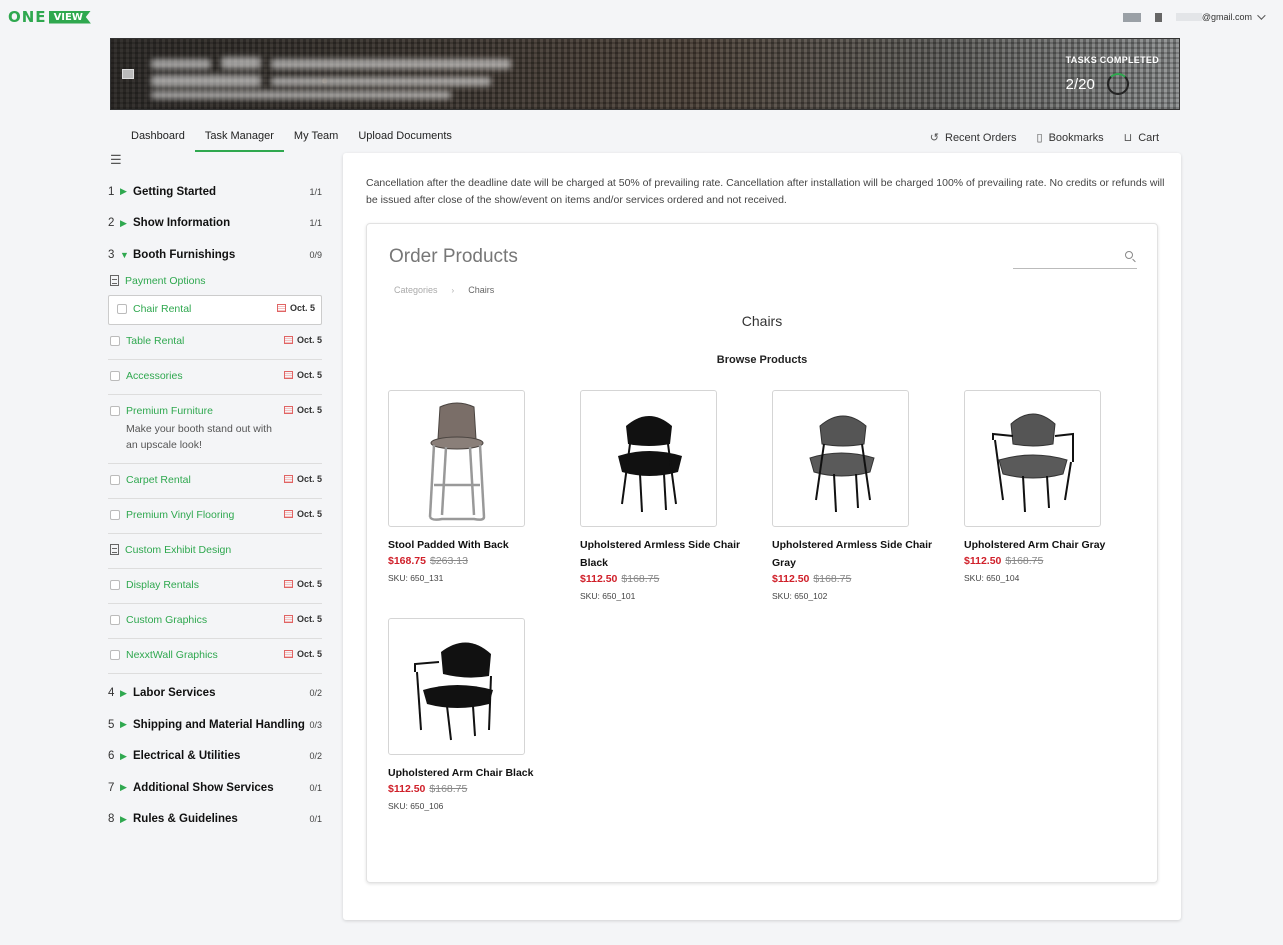 This screenshot has width=1283, height=945. I want to click on task-item-custom-exhibit-design: Custom Exhibit Design, so click(215, 551).